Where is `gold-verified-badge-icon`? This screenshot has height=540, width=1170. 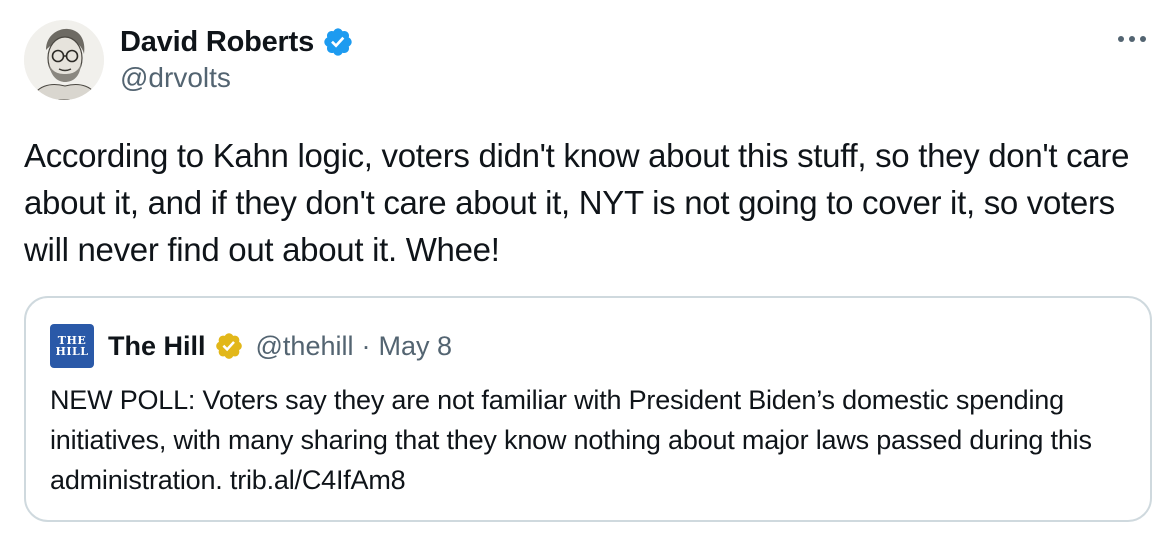 gold-verified-badge-icon is located at coordinates (229, 346).